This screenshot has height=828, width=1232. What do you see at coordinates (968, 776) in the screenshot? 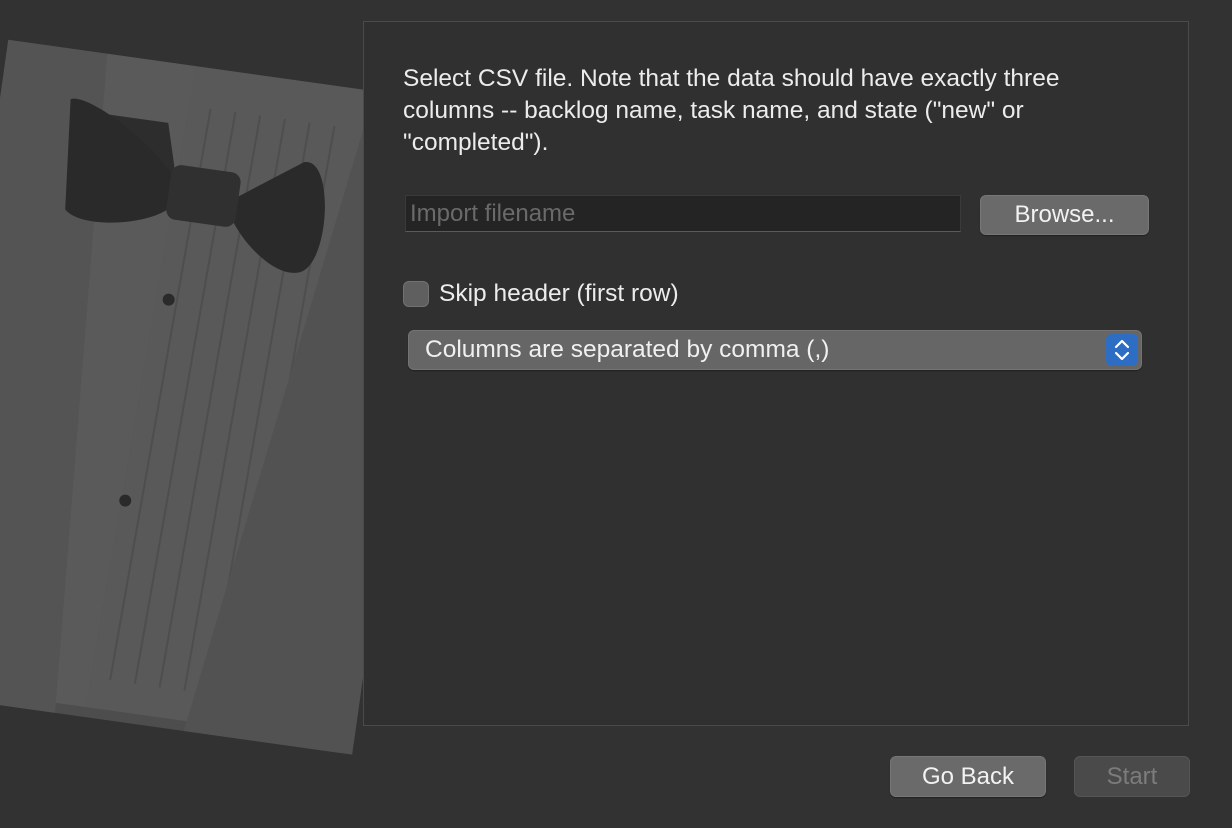
I see `go-back-button: Go Back` at bounding box center [968, 776].